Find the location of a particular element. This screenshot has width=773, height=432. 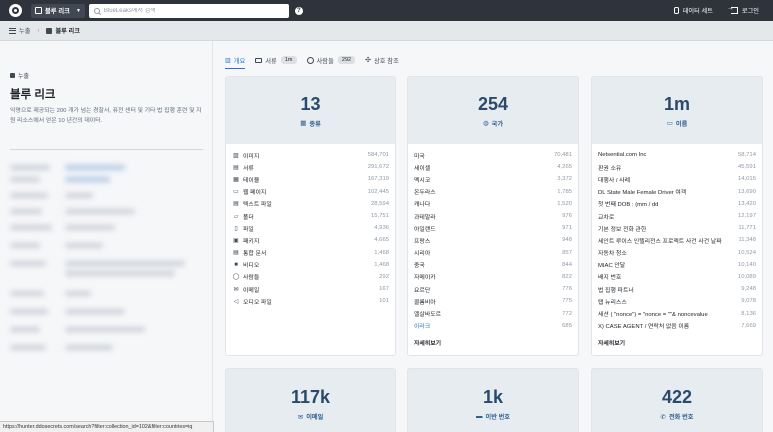

list-item-label: 아일랜드 is located at coordinates (425, 229).